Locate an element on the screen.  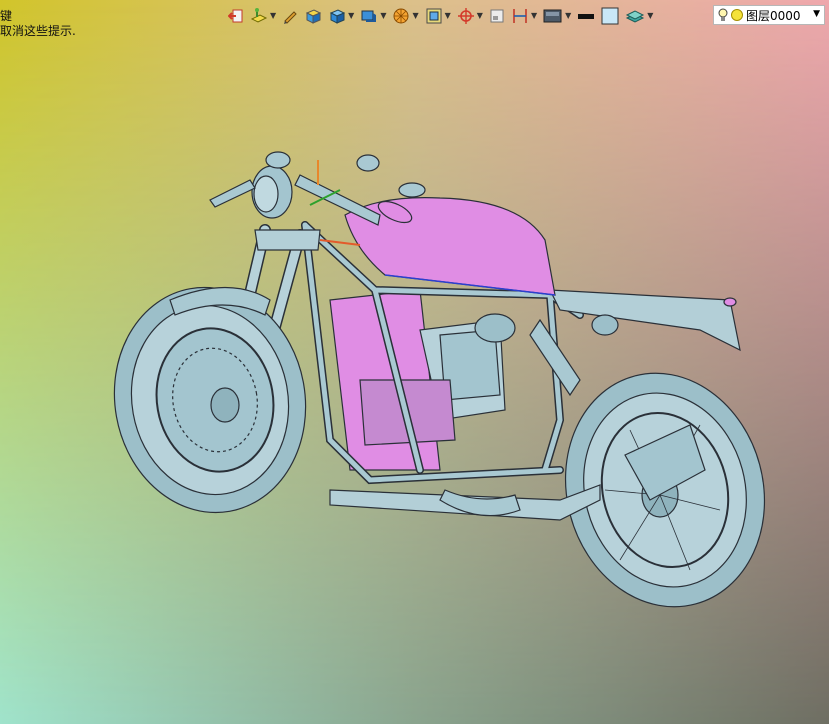
frame-button is located at coordinates (497, 16).